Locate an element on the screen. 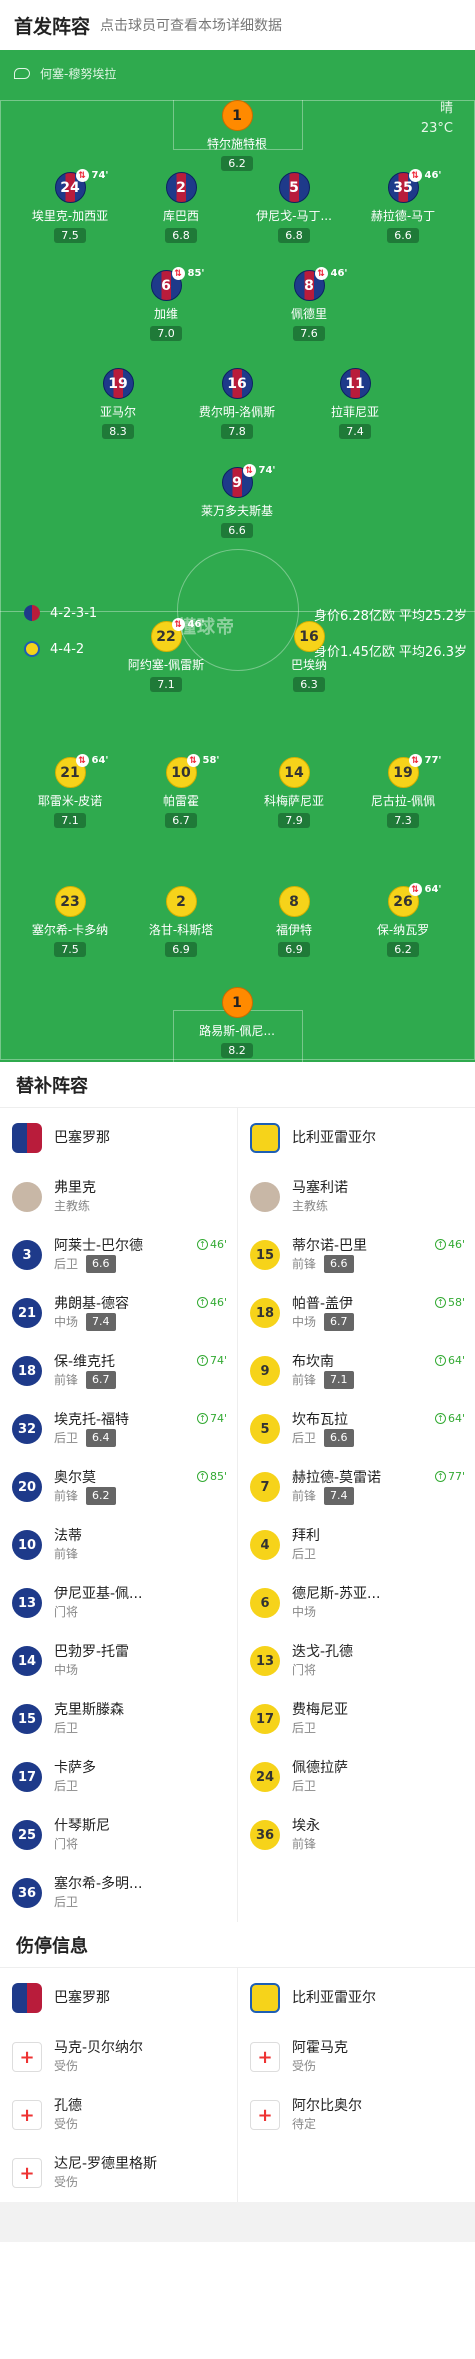 This screenshot has width=475, height=2359. home-coach: 弗里克 主教练 is located at coordinates (118, 1197).